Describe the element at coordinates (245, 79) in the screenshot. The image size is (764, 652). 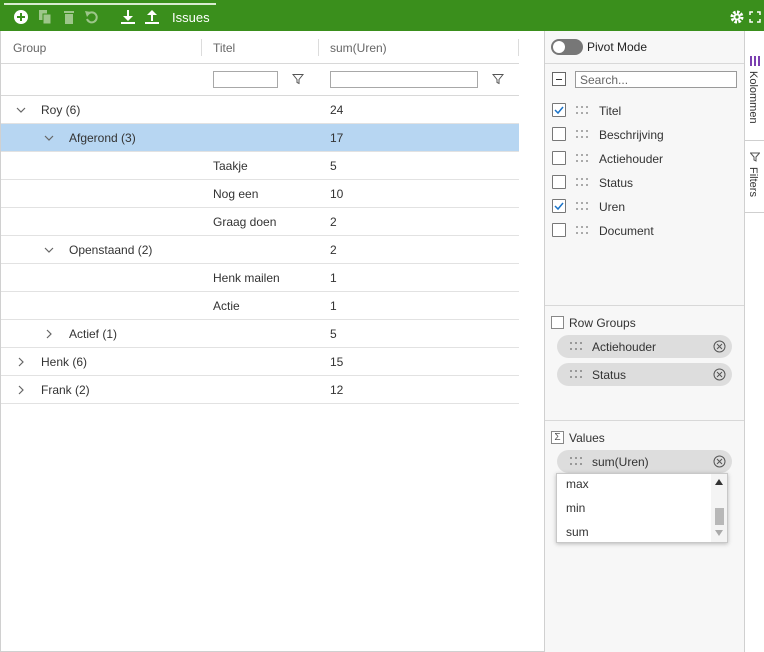
I see `titel-filter-input` at that location.